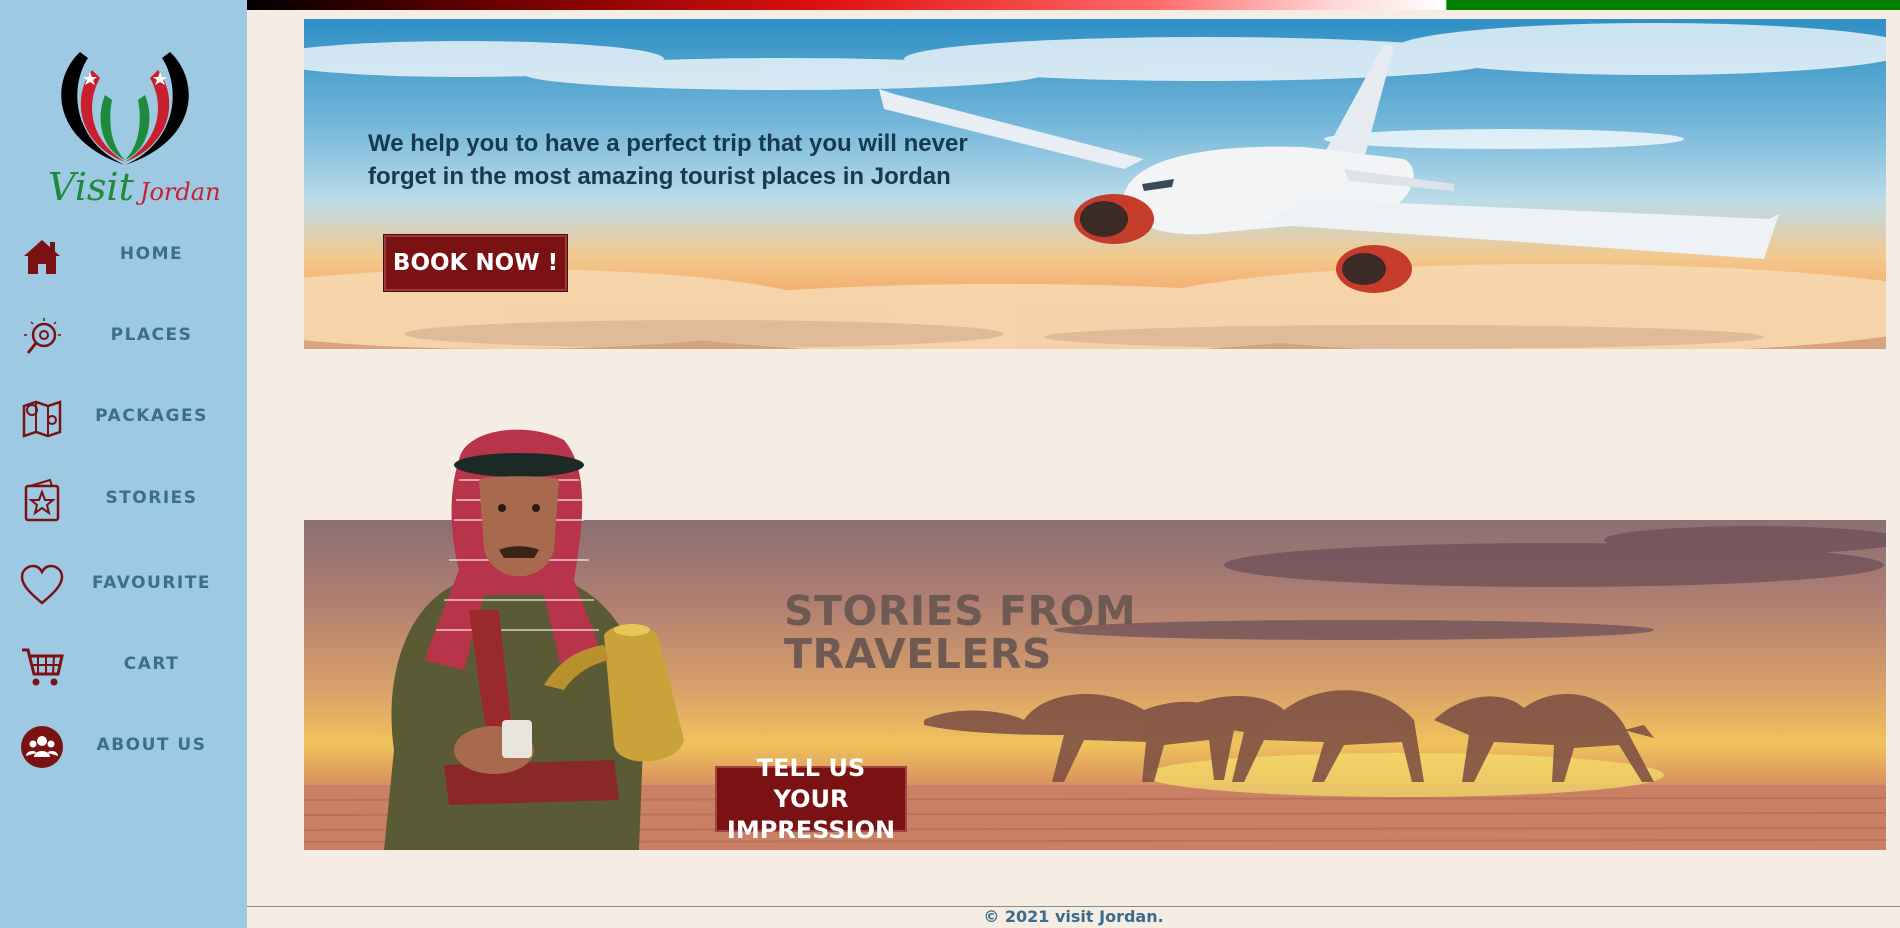  What do you see at coordinates (1073, 5) in the screenshot?
I see `top-color-stripe` at bounding box center [1073, 5].